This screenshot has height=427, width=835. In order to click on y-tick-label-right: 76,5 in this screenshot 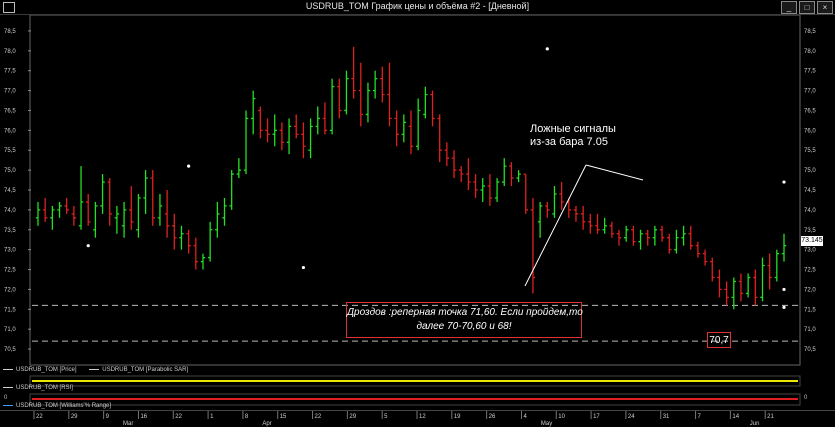, I will do `click(810, 111)`.